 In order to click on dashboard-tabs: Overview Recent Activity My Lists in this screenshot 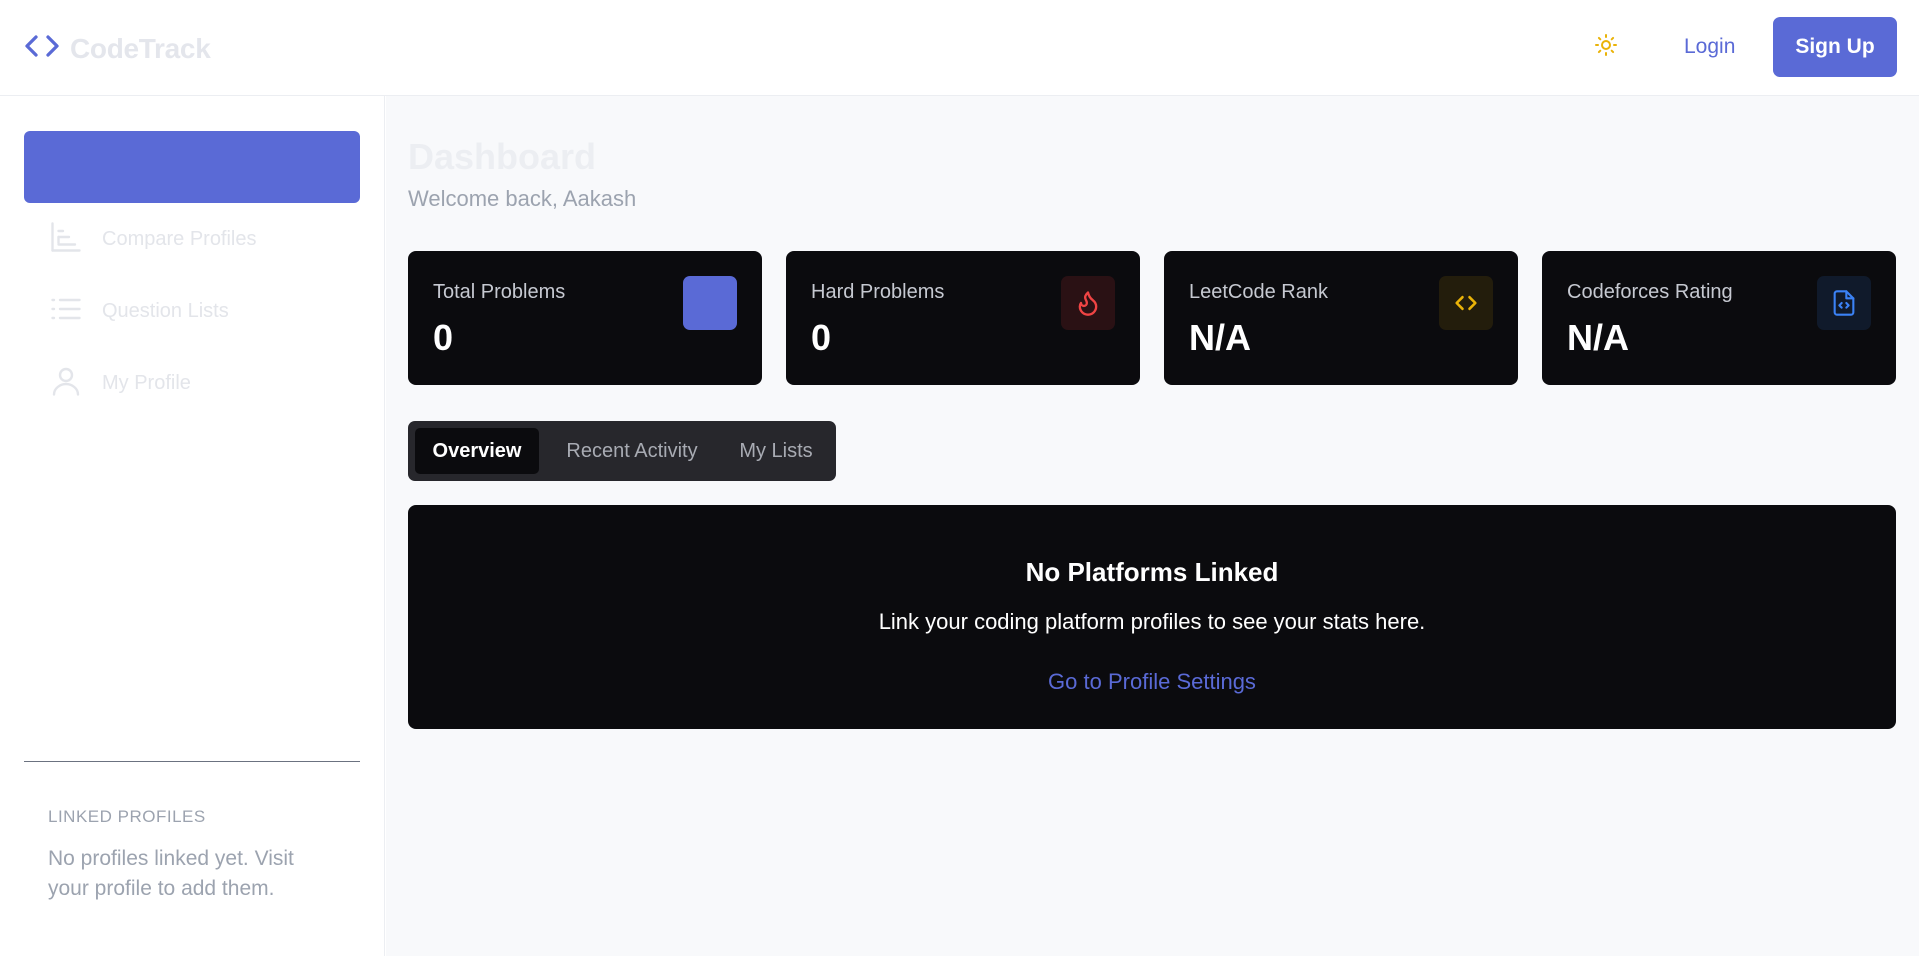, I will do `click(622, 451)`.